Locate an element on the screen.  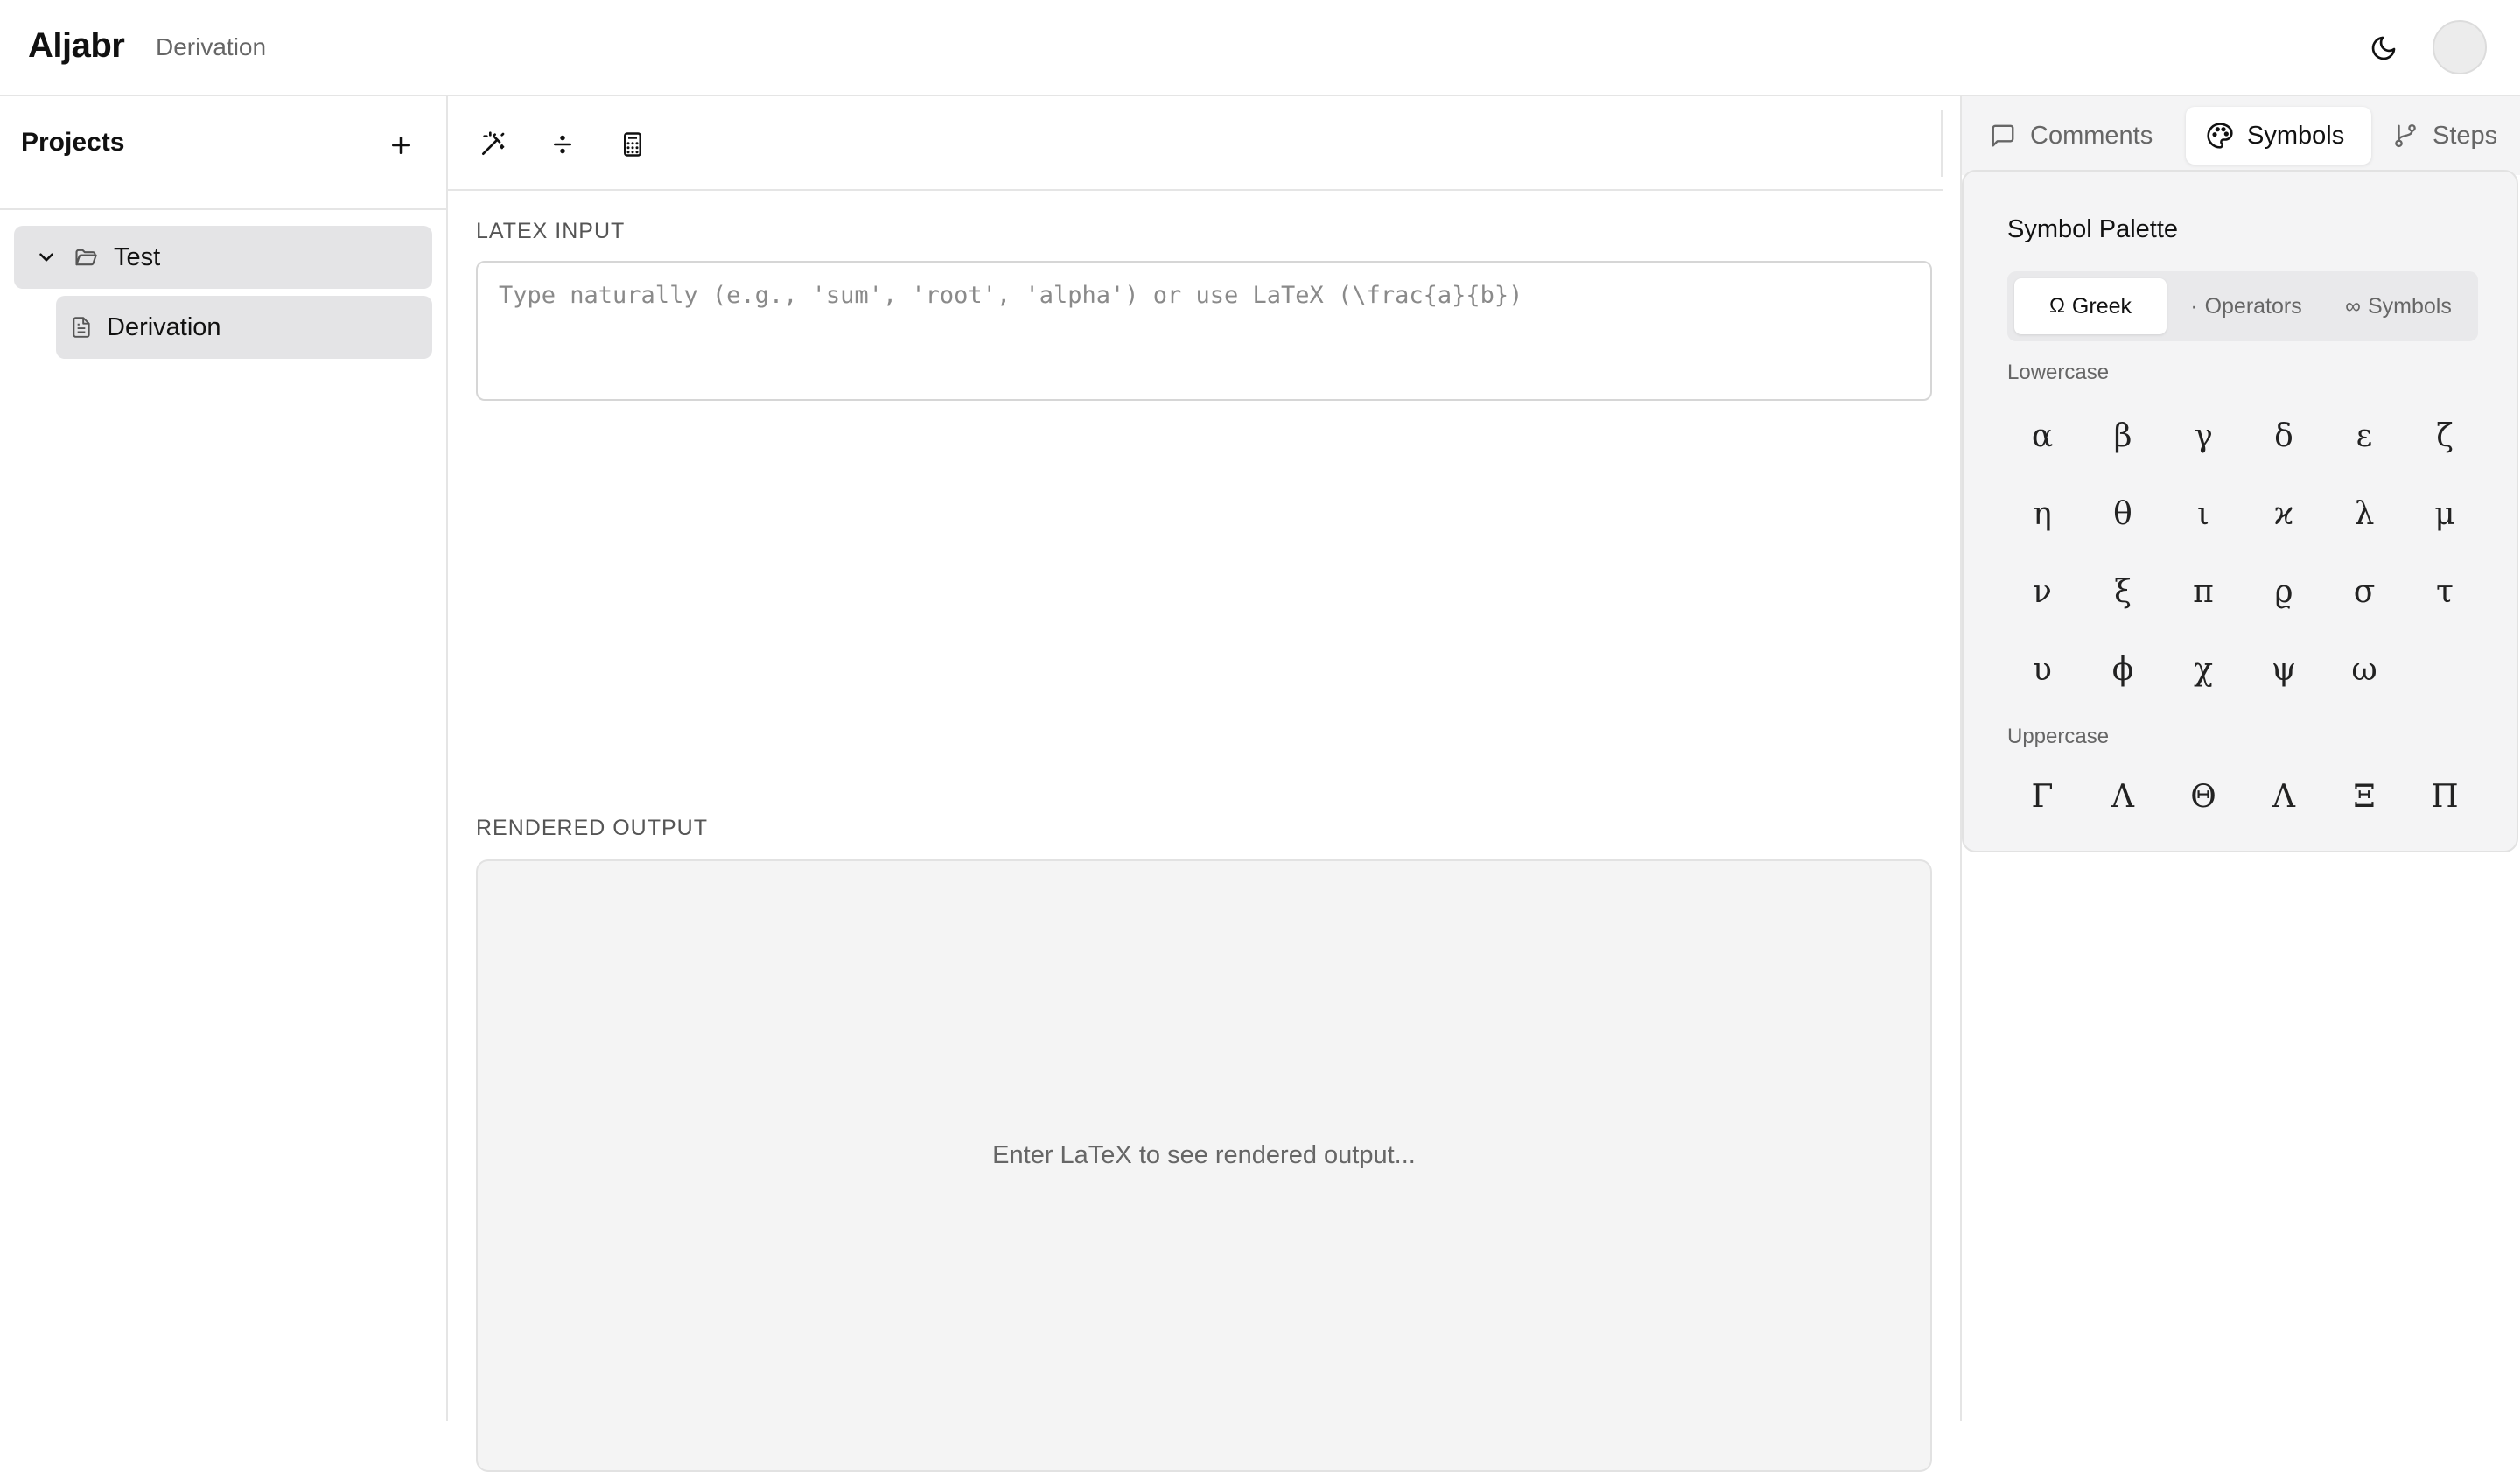
tab-comments: Comments is located at coordinates (2084, 136).